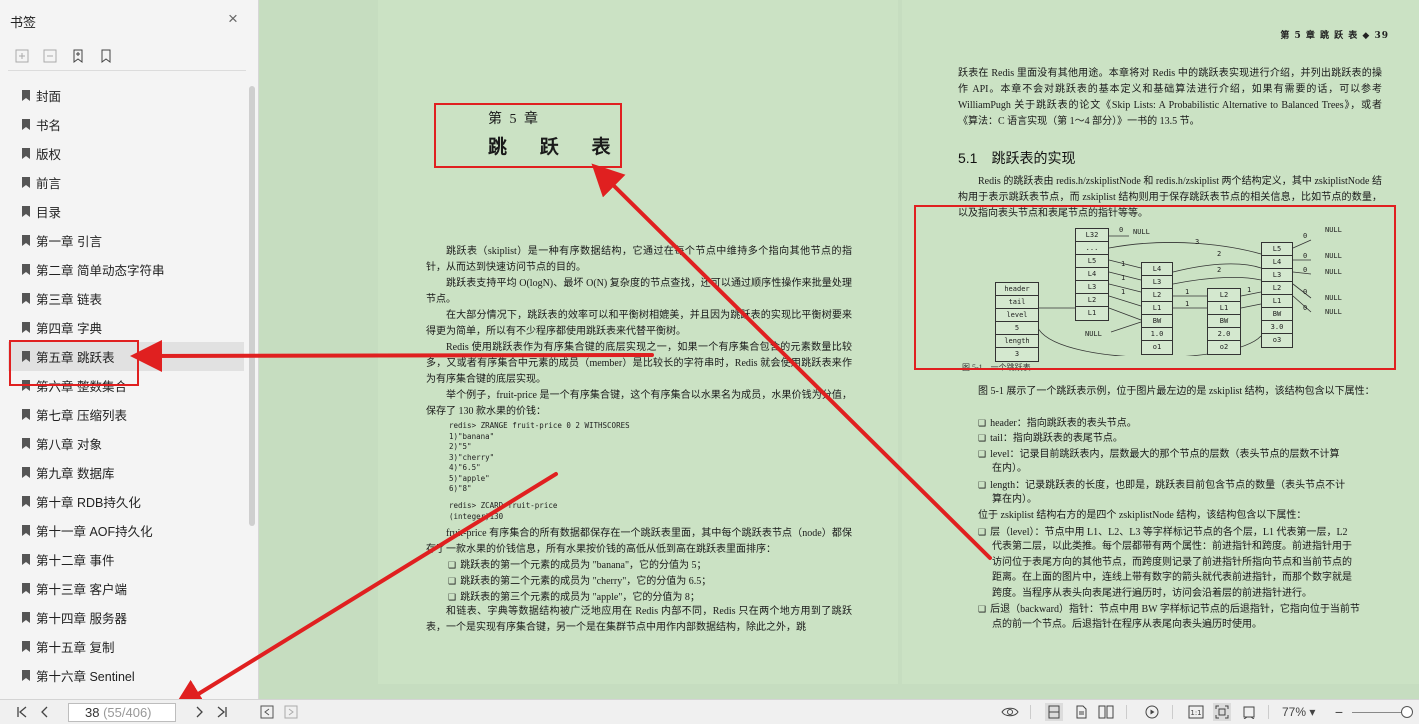 The image size is (1419, 724). Describe the element at coordinates (122, 712) in the screenshot. I see `page-number-input: 38 (55/406)` at that location.